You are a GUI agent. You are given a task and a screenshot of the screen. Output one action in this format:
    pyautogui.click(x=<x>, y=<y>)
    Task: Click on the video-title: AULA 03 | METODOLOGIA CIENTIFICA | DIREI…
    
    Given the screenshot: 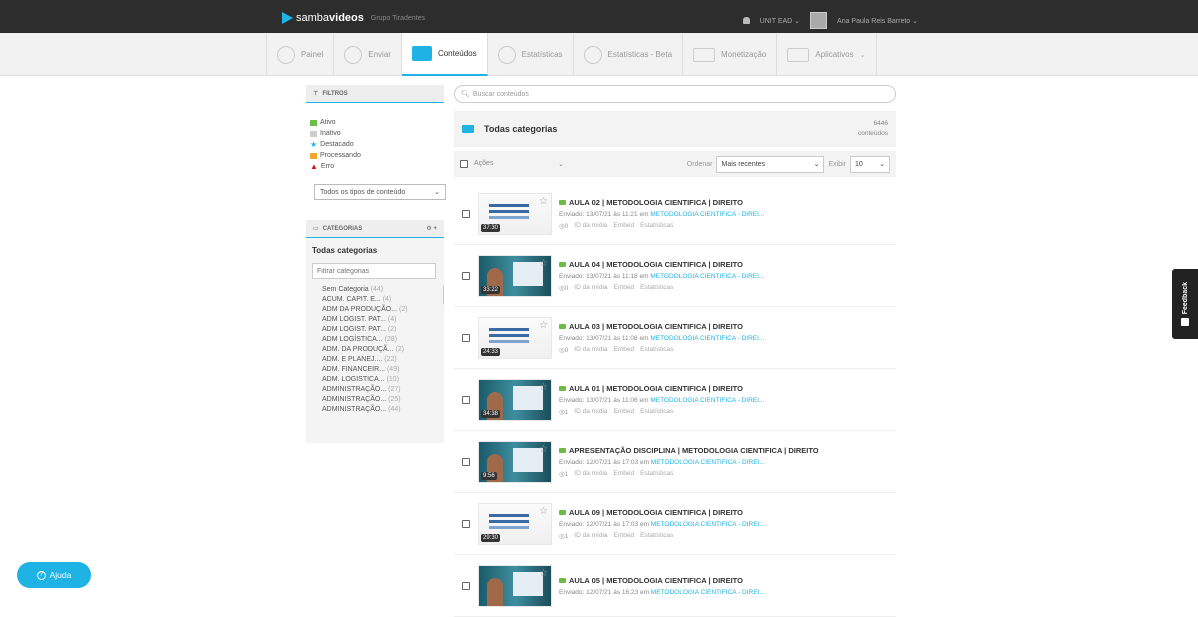 What is the action you would take?
    pyautogui.click(x=661, y=326)
    